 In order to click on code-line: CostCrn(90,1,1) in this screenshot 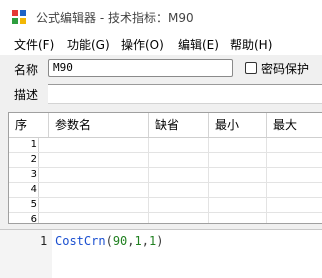, I will do `click(109, 241)`.